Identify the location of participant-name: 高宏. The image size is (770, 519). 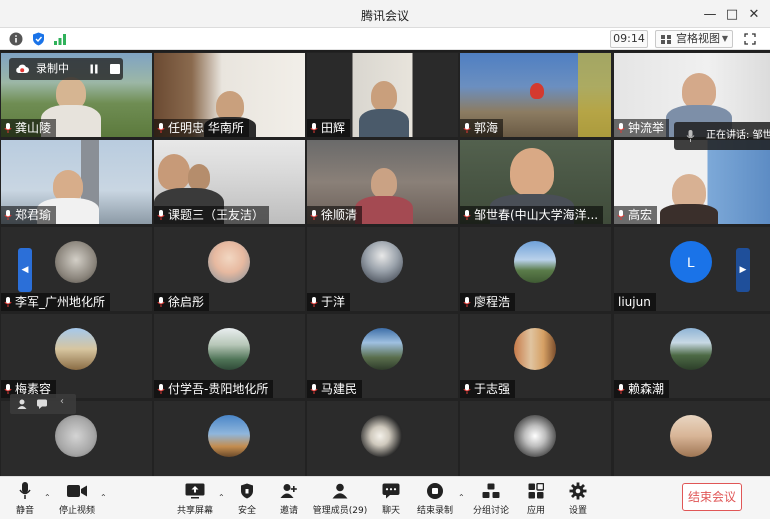
(636, 215).